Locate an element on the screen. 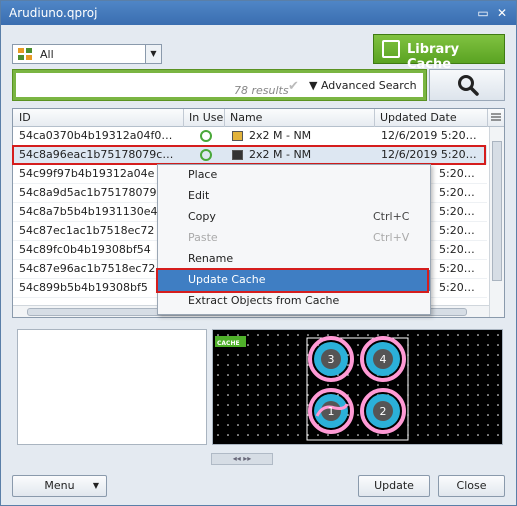 The width and height of the screenshot is (517, 506). row-id: 54c87e96ac1b7518ec72 is located at coordinates (87, 268).